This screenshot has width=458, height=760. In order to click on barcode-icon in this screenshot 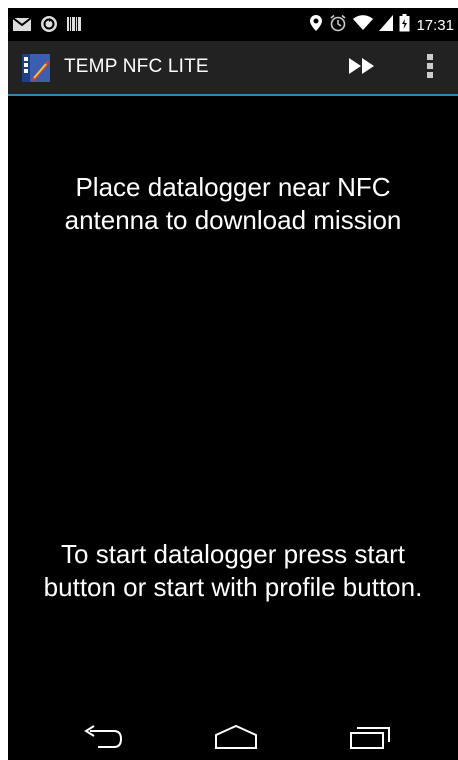, I will do `click(74, 26)`.